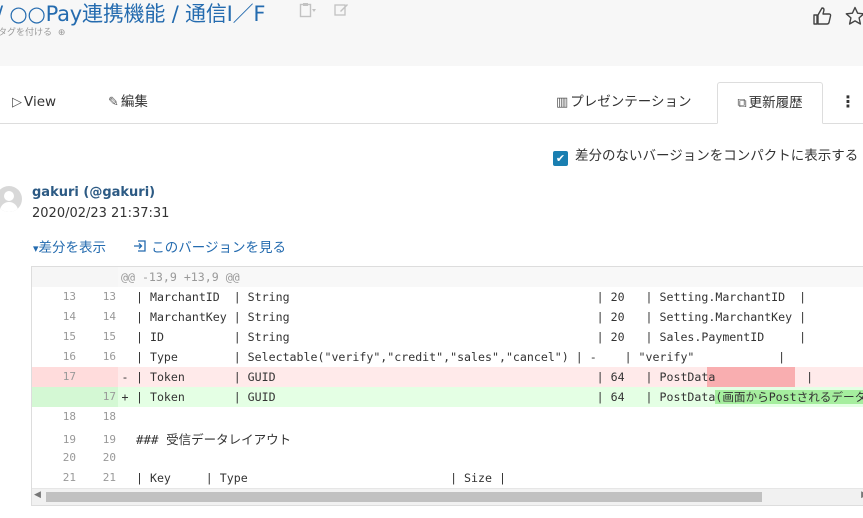  I want to click on page-title: / ○○Pay連携機能 / 通信I／F, so click(133, 14).